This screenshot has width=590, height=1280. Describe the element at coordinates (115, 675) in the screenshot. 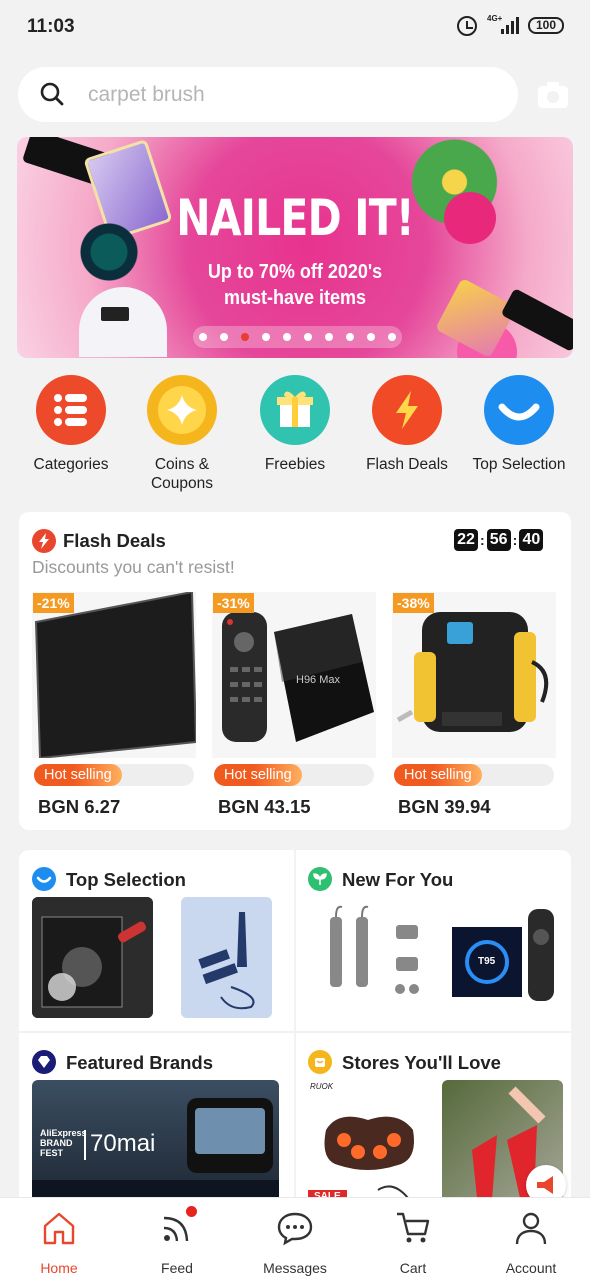

I see `product-image-mousepad` at that location.